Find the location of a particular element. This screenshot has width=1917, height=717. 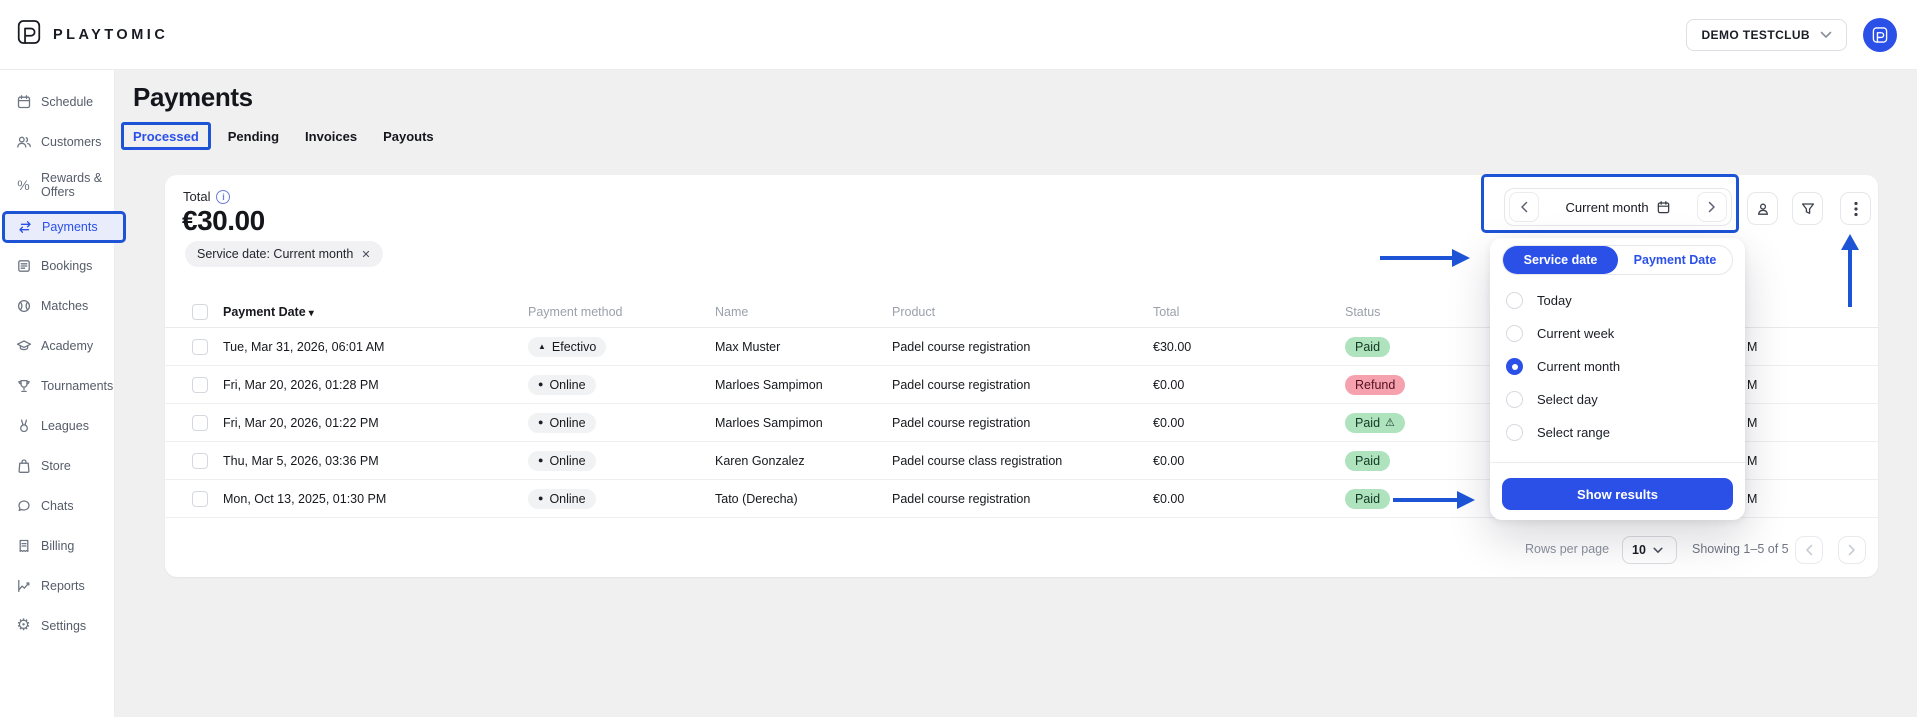

option-today: Today is located at coordinates (1617, 300).